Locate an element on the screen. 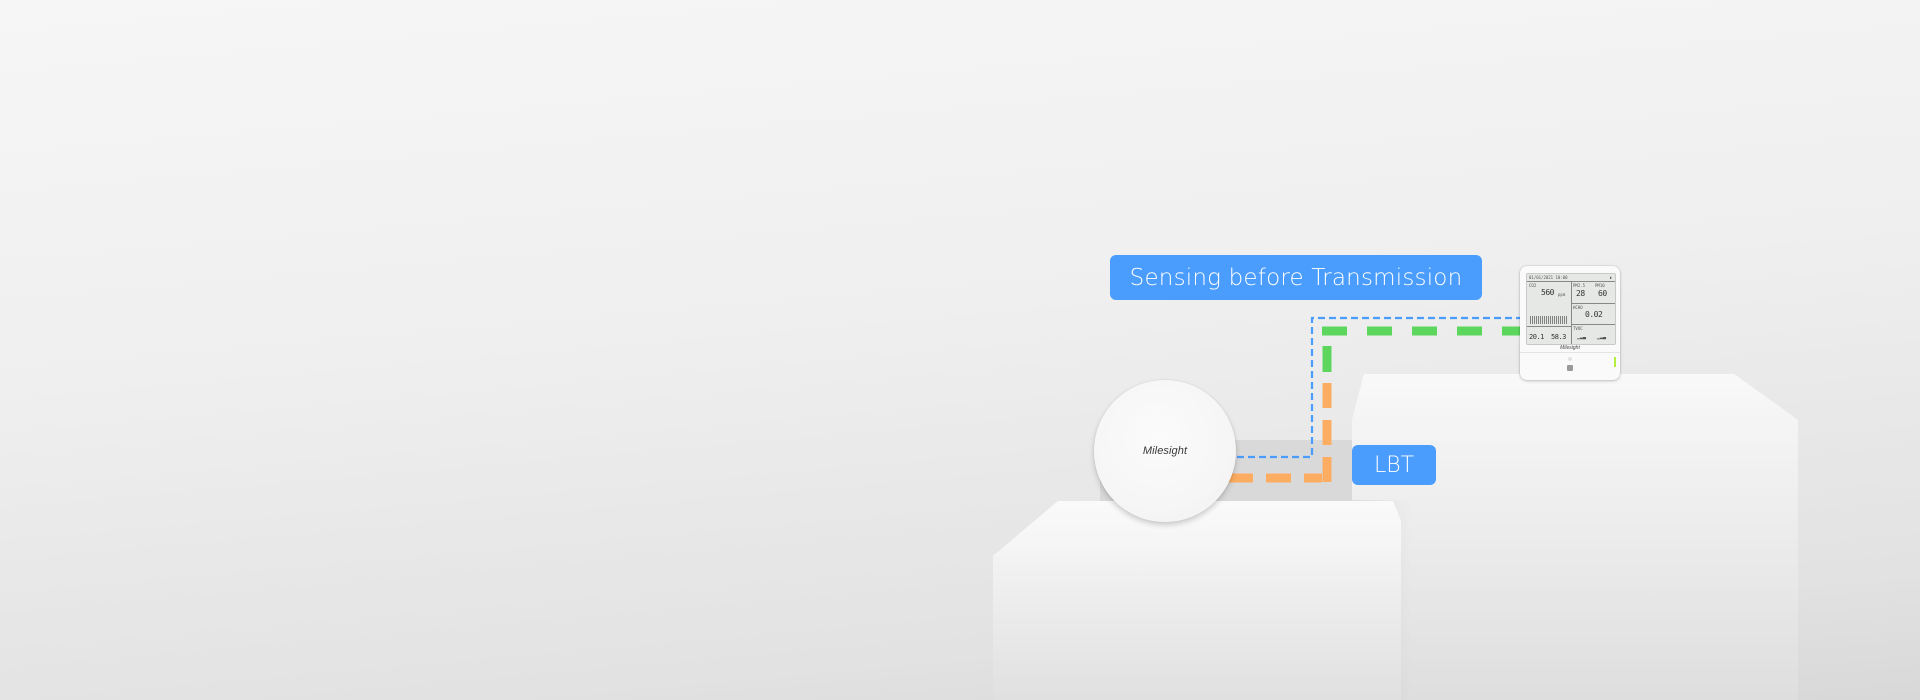 This screenshot has width=1920, height=700. device-brand-logo: Milesight is located at coordinates (1570, 348).